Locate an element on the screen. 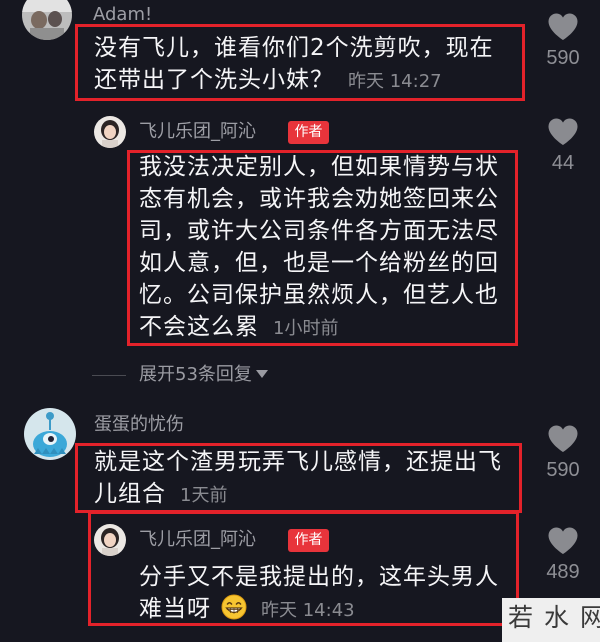 The image size is (600, 642). like-button: 489 is located at coordinates (563, 554).